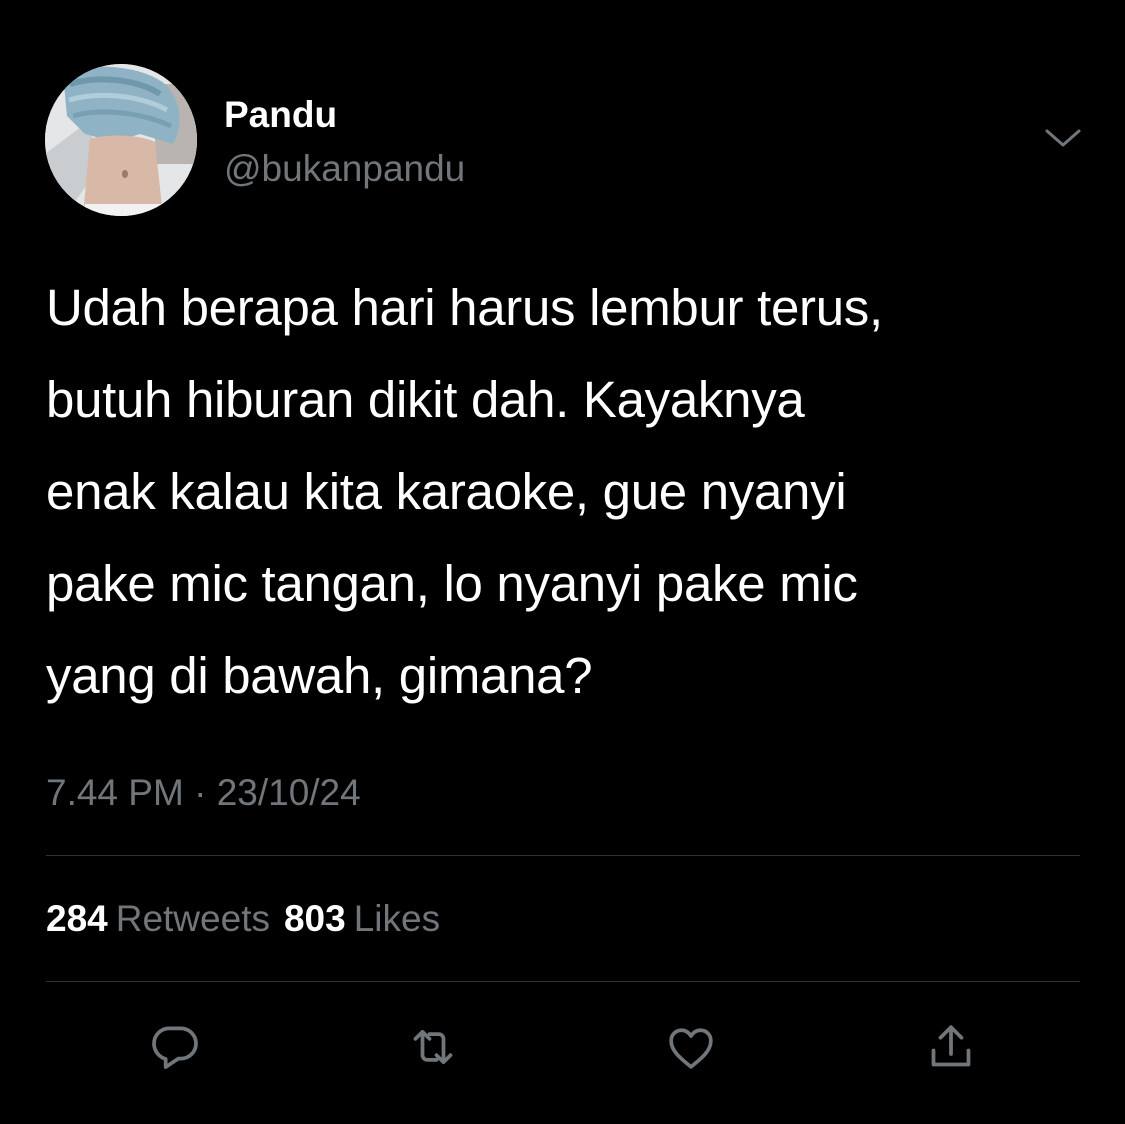 The image size is (1125, 1124). I want to click on tweet-text-line: yang di bawah, gimana?, so click(319, 675).